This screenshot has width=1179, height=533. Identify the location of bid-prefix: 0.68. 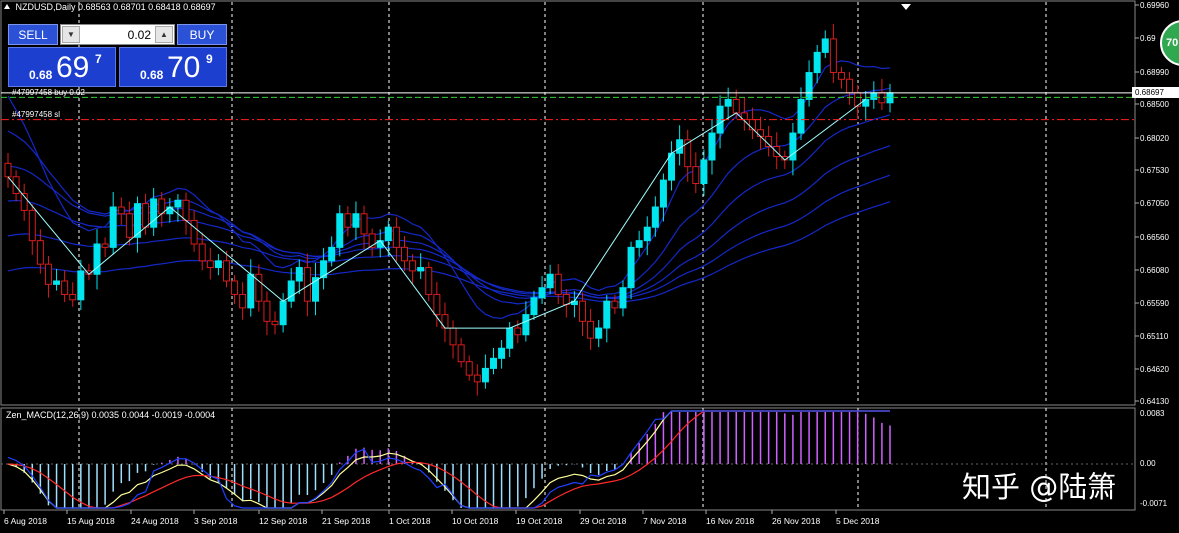
(41, 75).